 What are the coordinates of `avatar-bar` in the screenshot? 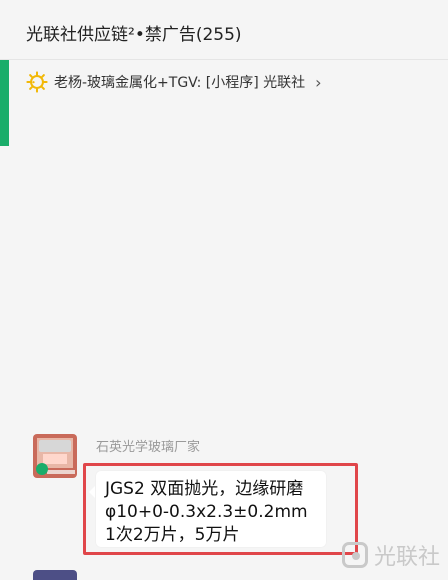 It's located at (61, 472).